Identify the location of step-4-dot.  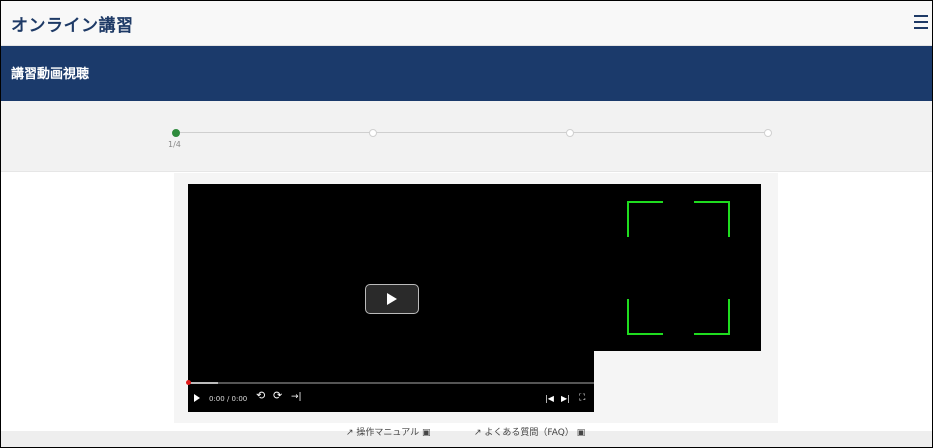
(768, 133).